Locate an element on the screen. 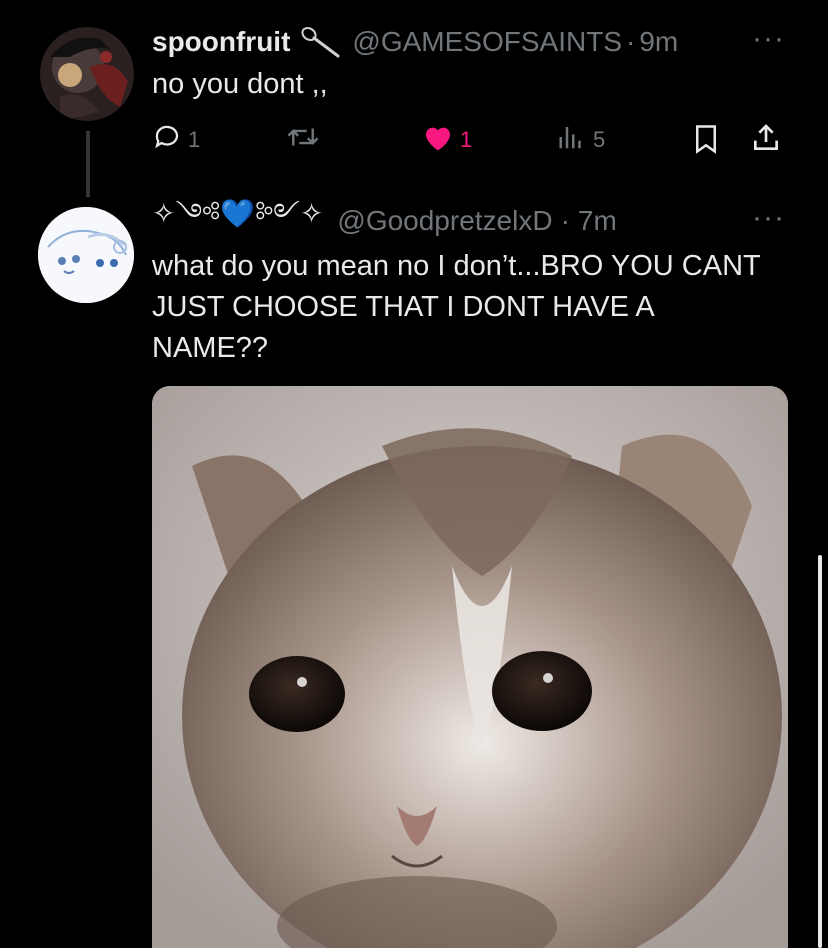 Image resolution: width=828 pixels, height=948 pixels. like-count: 1 is located at coordinates (466, 139).